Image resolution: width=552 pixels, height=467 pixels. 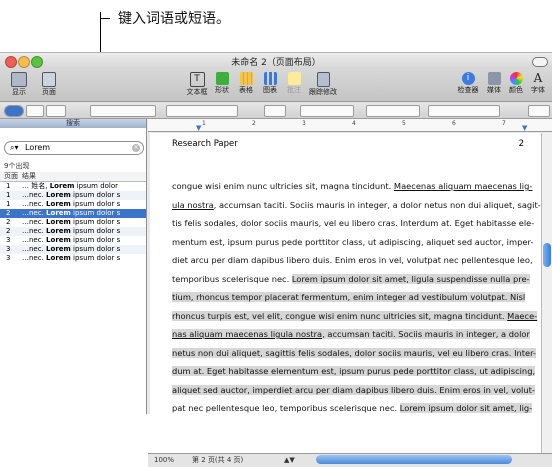 I want to click on table-icon, so click(x=246, y=78).